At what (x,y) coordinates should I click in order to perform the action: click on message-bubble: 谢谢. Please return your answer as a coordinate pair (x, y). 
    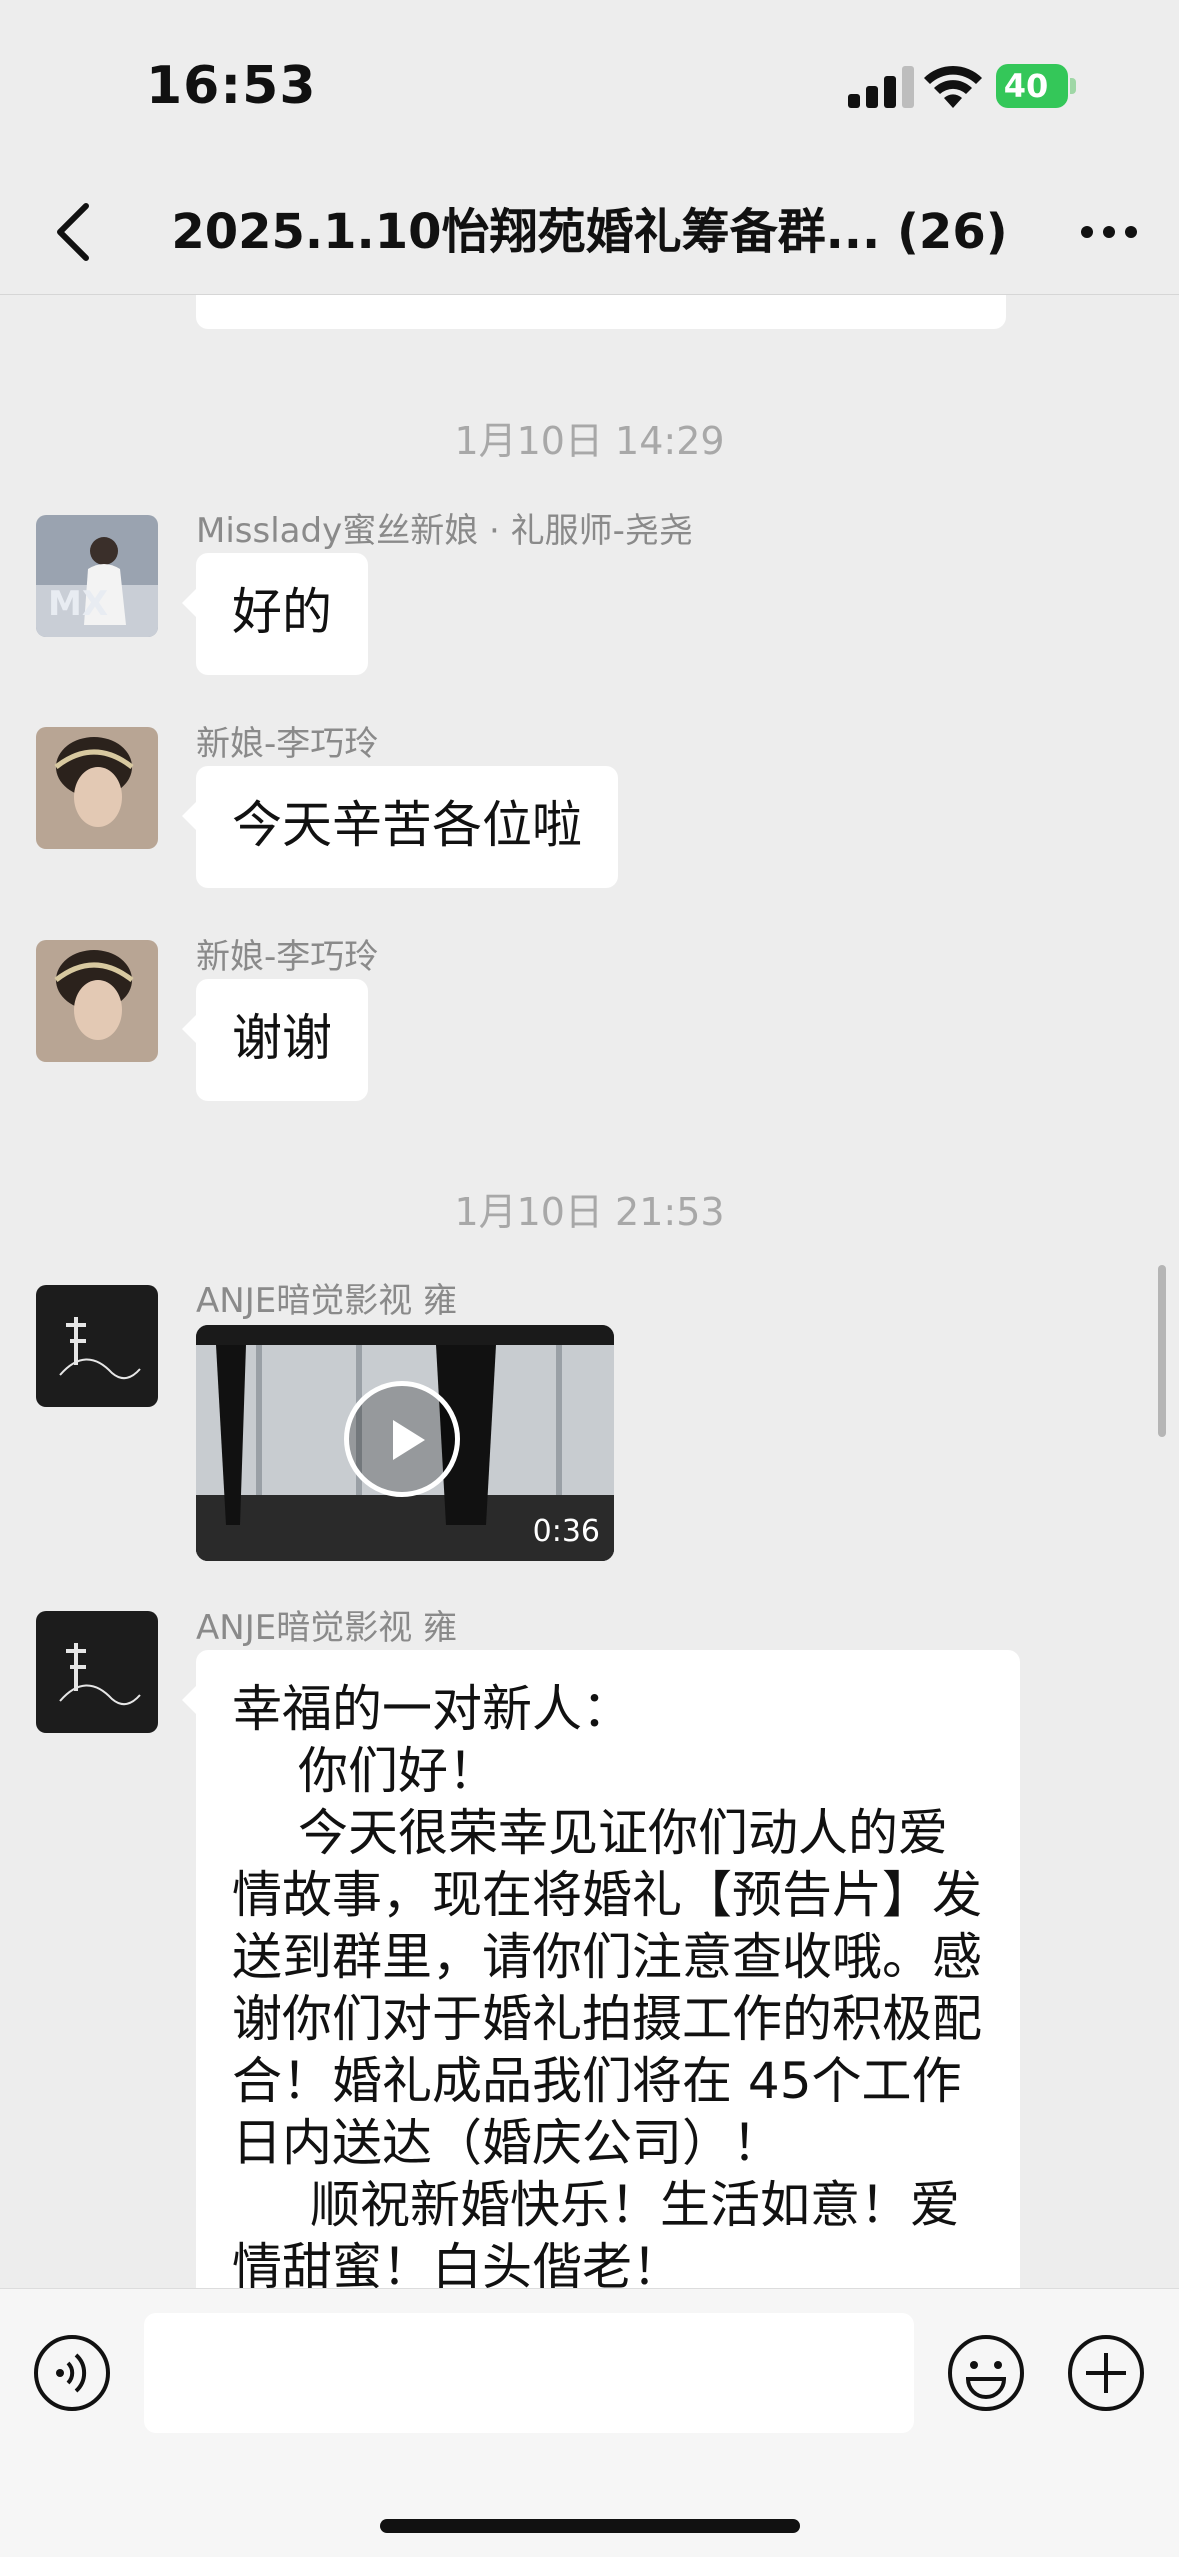
    Looking at the image, I should click on (275, 1040).